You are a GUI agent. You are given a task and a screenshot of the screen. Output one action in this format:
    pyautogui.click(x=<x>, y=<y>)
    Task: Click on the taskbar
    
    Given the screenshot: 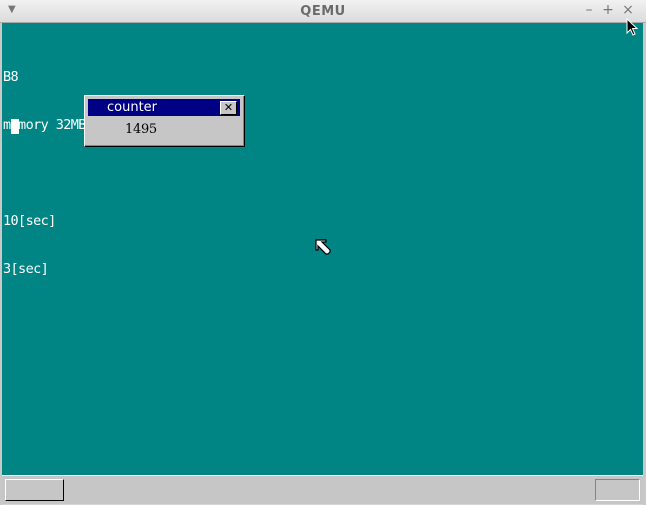 What is the action you would take?
    pyautogui.click(x=322, y=489)
    